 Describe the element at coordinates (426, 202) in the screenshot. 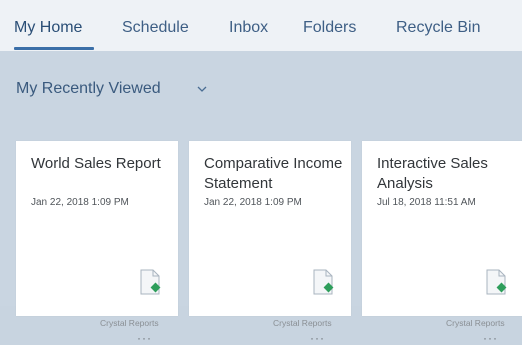

I see `card-date: Jul 18, 2018 11:51 AM` at that location.